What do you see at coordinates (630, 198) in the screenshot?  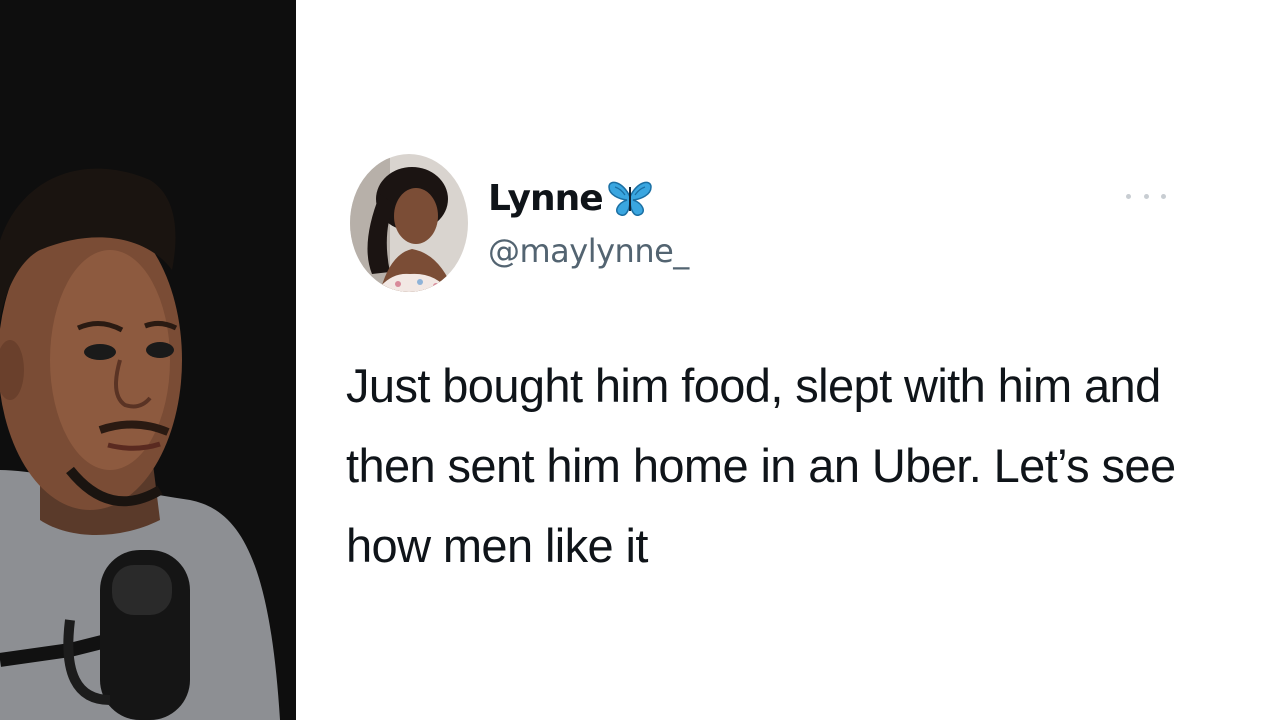 I see `butterfly-icon` at bounding box center [630, 198].